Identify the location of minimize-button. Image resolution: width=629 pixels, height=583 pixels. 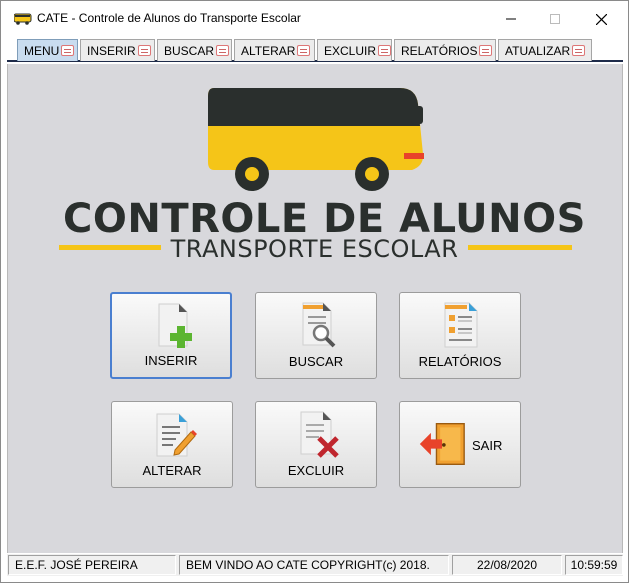
(511, 19).